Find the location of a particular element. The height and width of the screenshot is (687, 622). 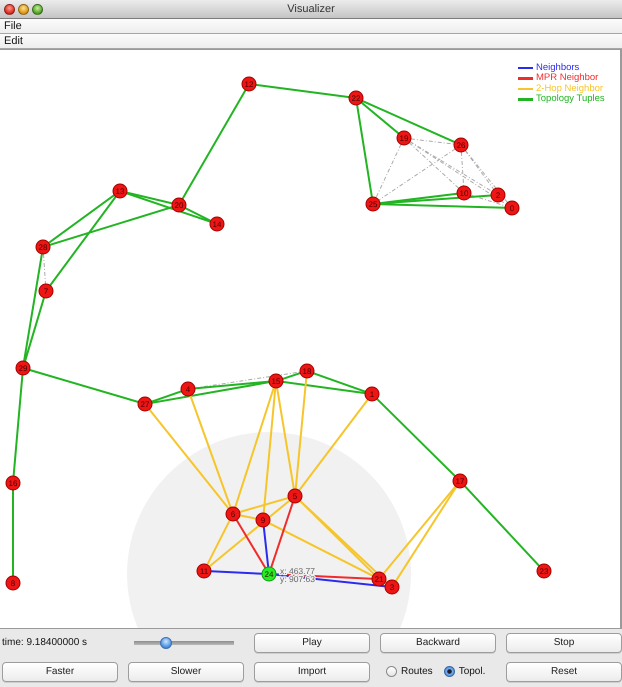

toolbar-button: Play is located at coordinates (312, 642).